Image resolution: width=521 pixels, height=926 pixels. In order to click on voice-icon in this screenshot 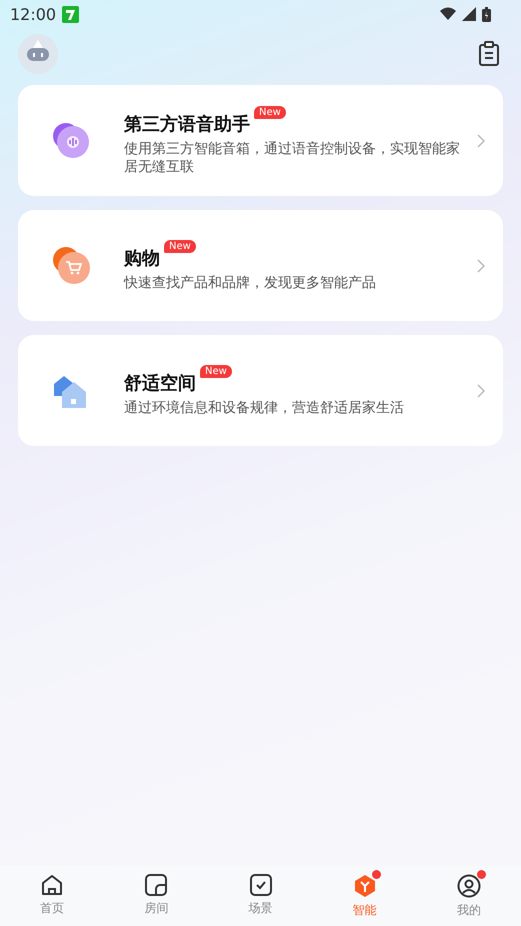, I will do `click(71, 141)`.